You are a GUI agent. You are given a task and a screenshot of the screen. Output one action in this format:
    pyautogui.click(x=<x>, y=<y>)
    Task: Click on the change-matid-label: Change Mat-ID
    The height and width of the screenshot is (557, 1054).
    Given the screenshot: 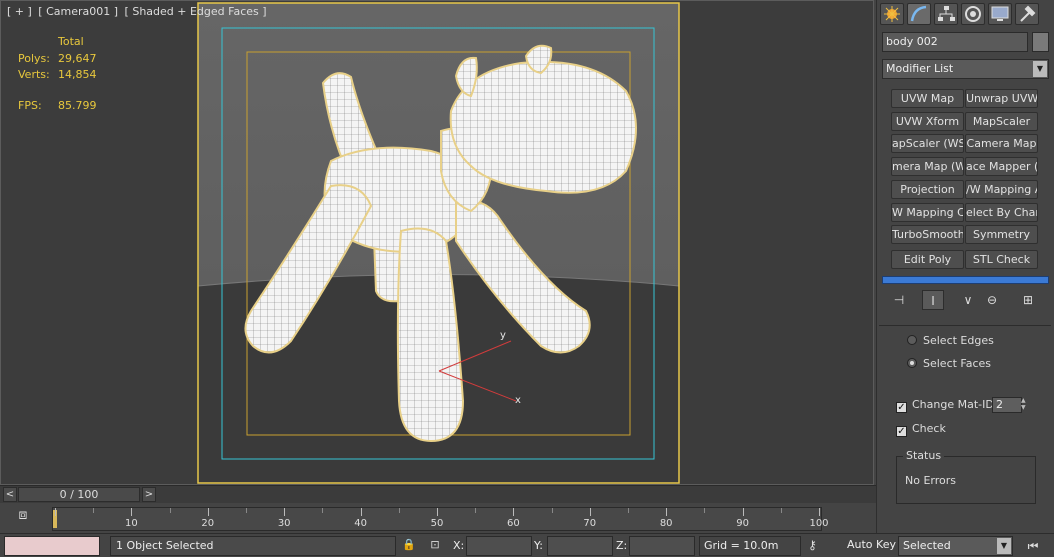 What is the action you would take?
    pyautogui.click(x=953, y=404)
    